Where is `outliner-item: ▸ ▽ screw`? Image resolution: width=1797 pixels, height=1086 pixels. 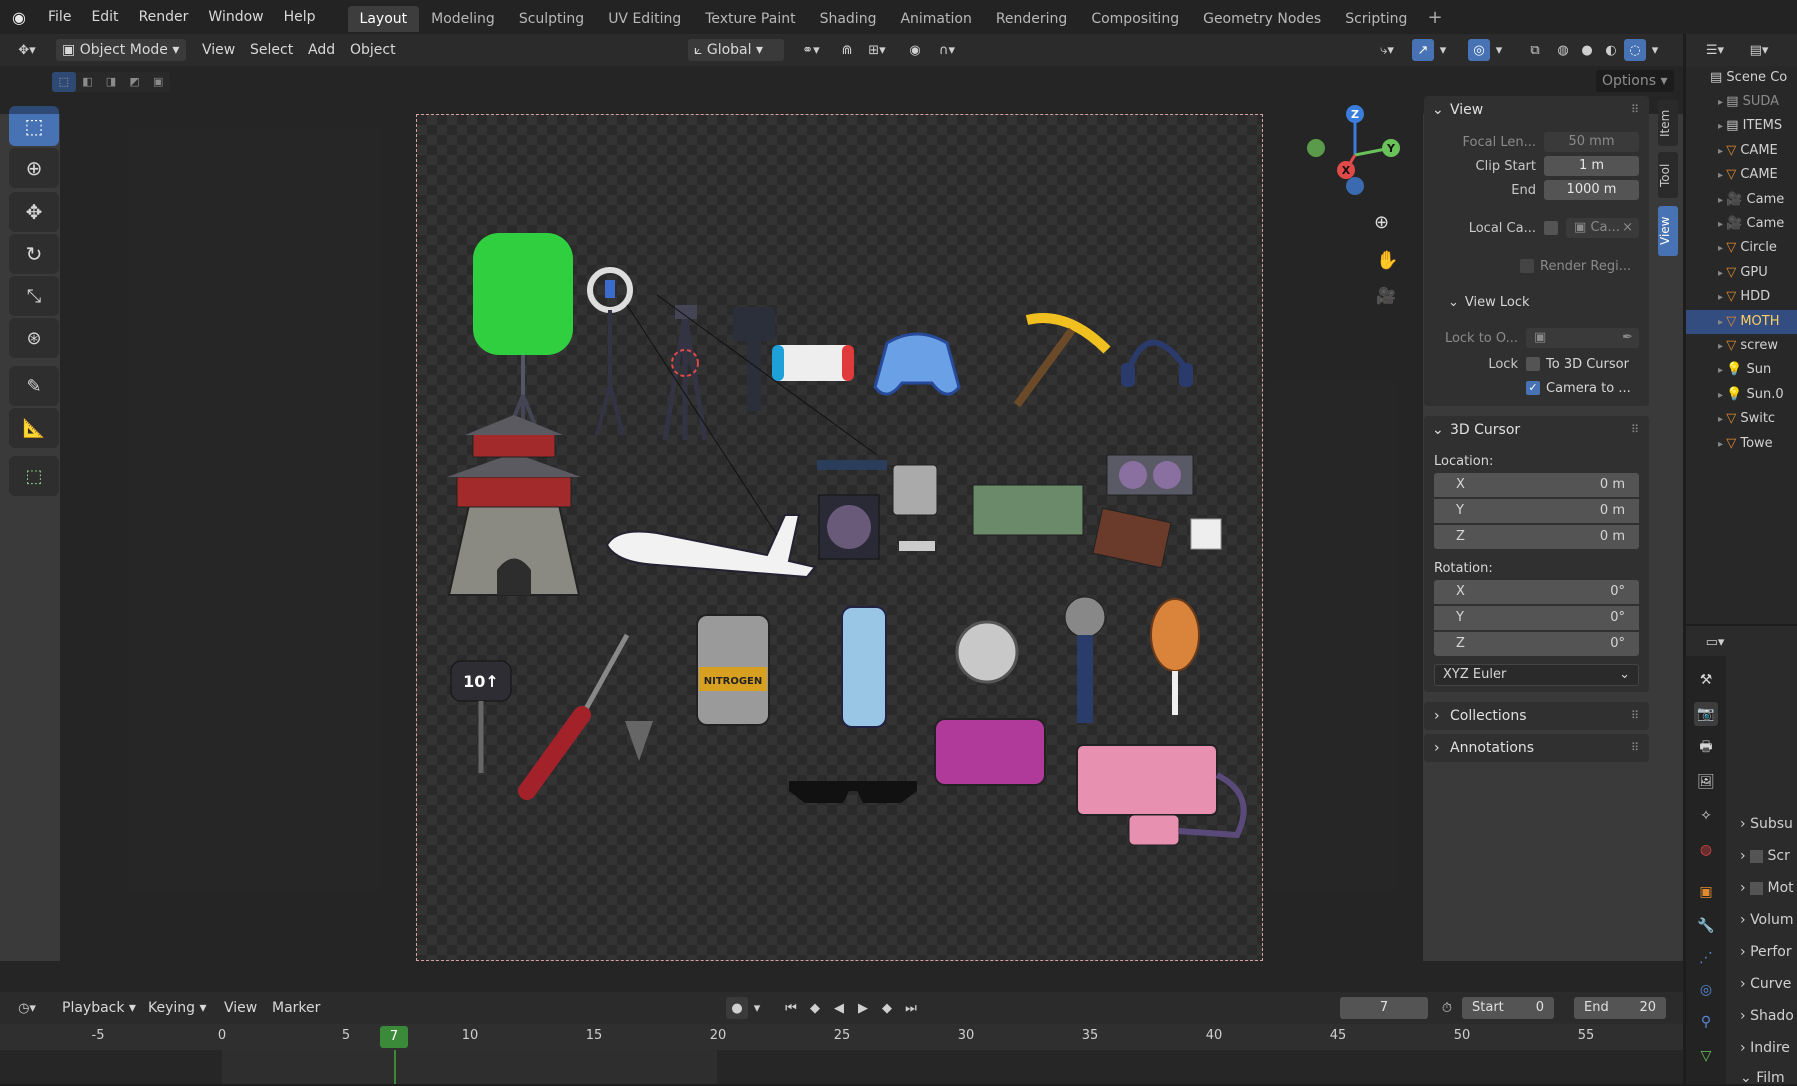
outliner-item: ▸ ▽ screw is located at coordinates (1741, 346).